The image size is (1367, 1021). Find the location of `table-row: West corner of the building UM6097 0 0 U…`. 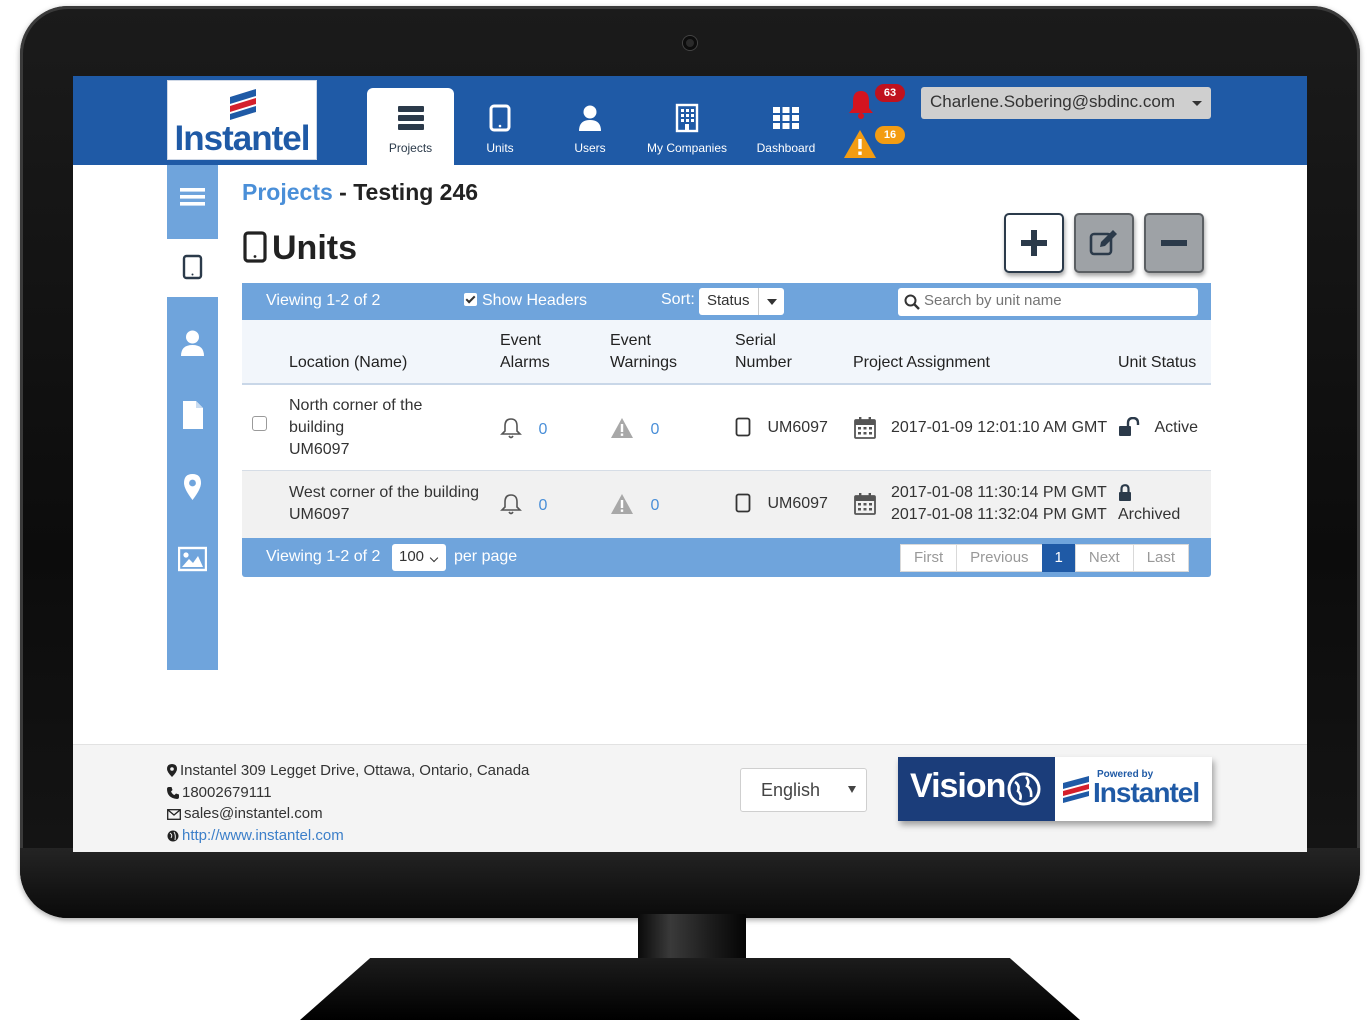

table-row: West corner of the building UM6097 0 0 U… is located at coordinates (726, 504).